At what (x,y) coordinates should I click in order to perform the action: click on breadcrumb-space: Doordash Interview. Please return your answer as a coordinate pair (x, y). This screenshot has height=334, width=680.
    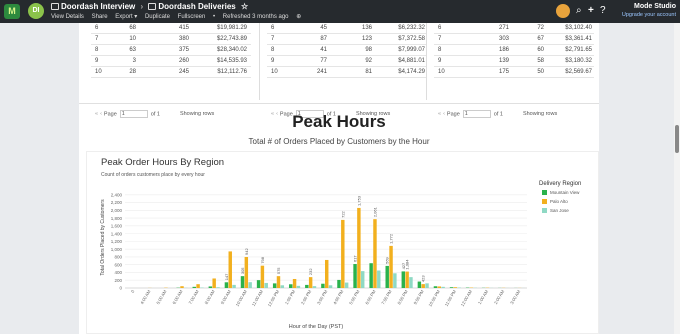
    Looking at the image, I should click on (98, 6).